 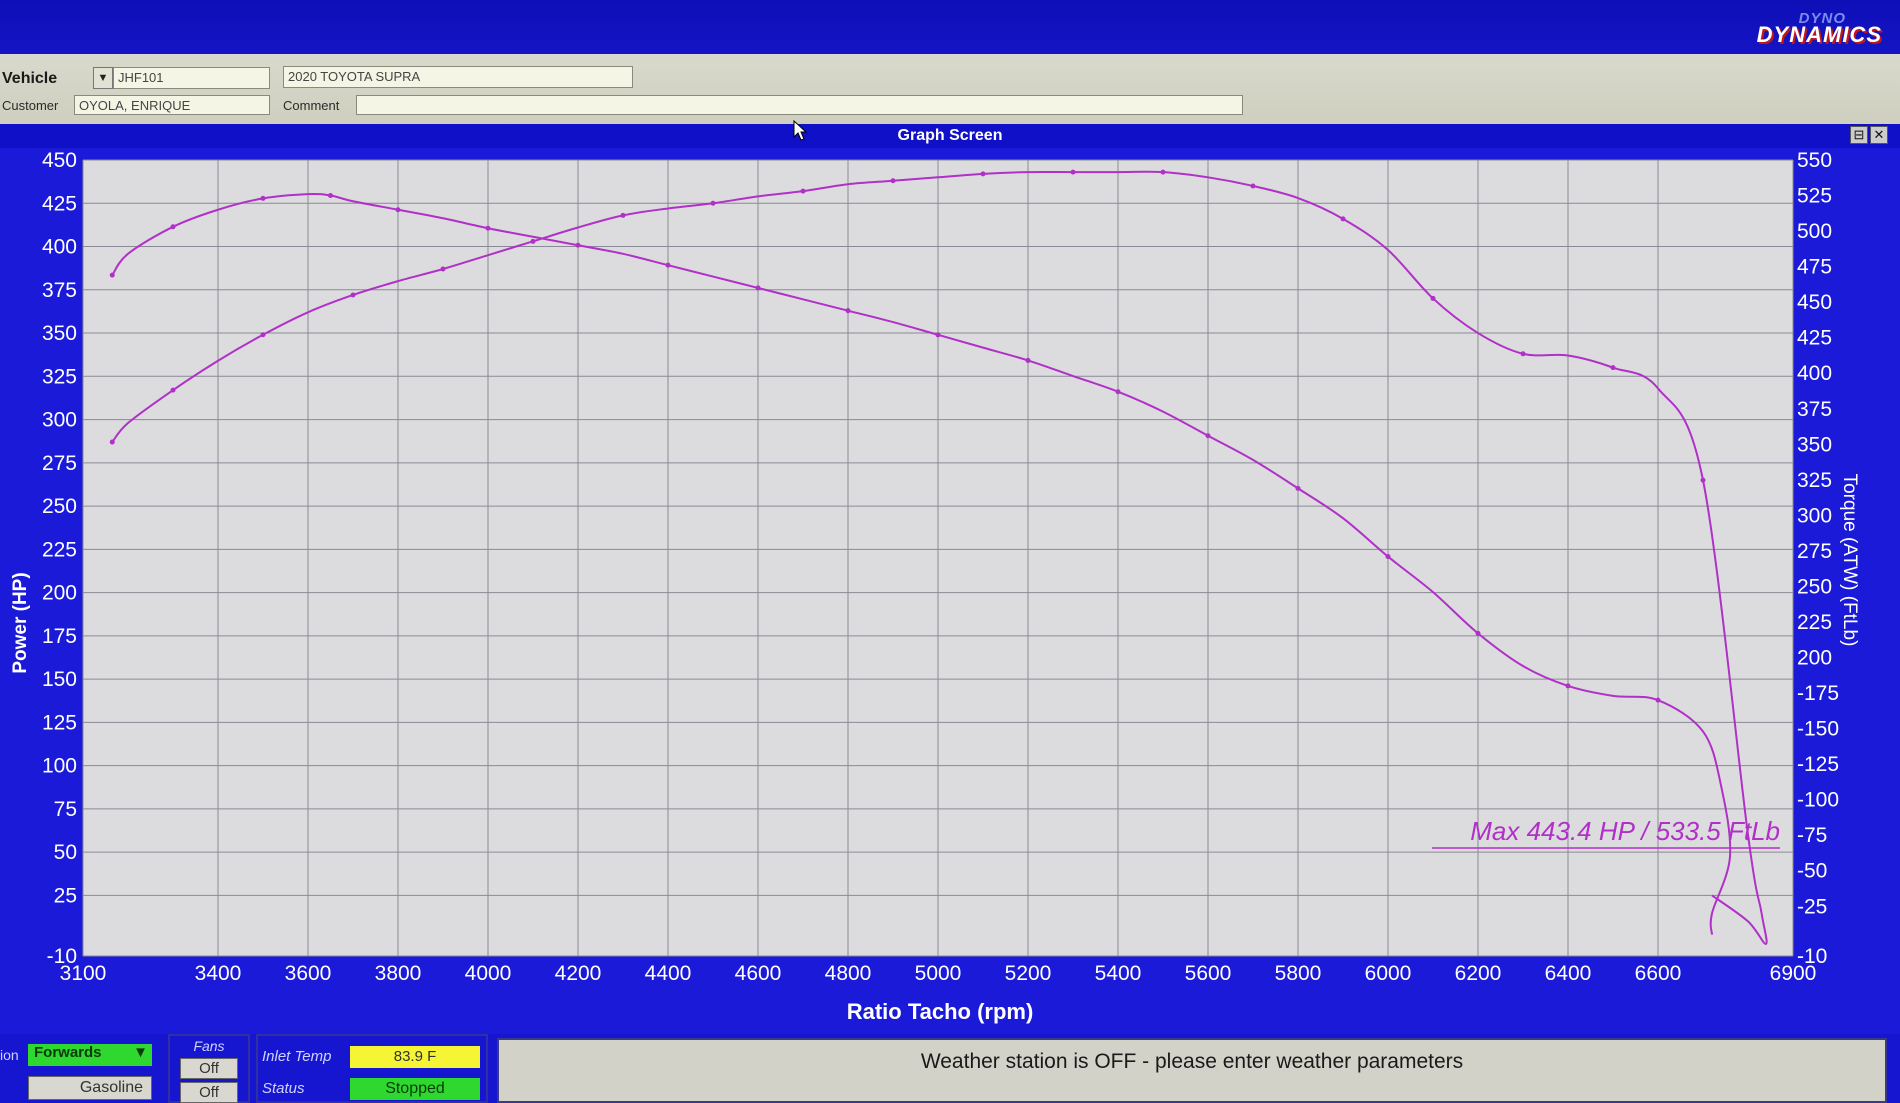 I want to click on y2-tick-label: 500, so click(x=1814, y=231).